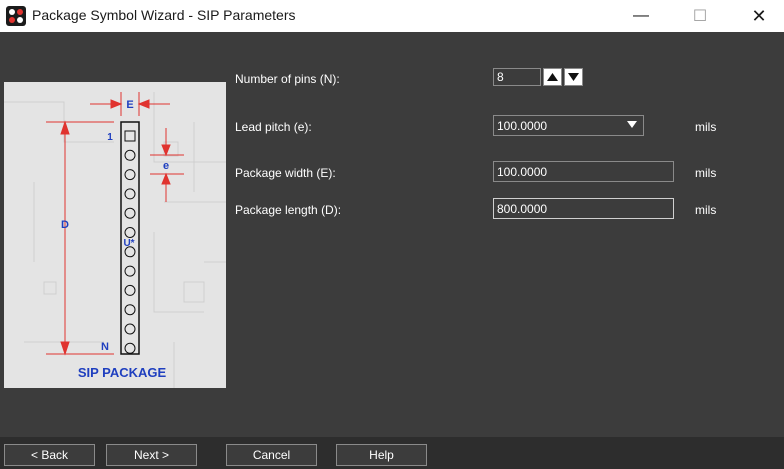 This screenshot has width=784, height=469. Describe the element at coordinates (80, 238) in the screenshot. I see `dimension-D` at that location.